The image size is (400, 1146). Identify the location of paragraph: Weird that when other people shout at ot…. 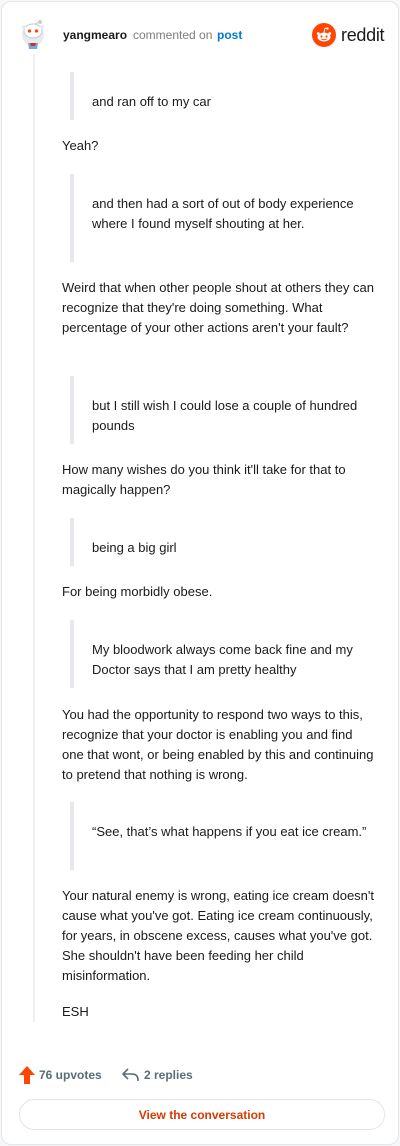
(218, 307).